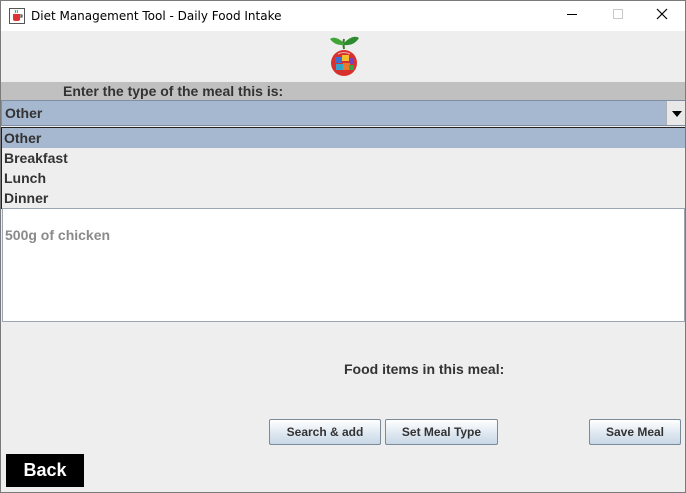 This screenshot has width=686, height=493. I want to click on triangle-down-icon, so click(676, 113).